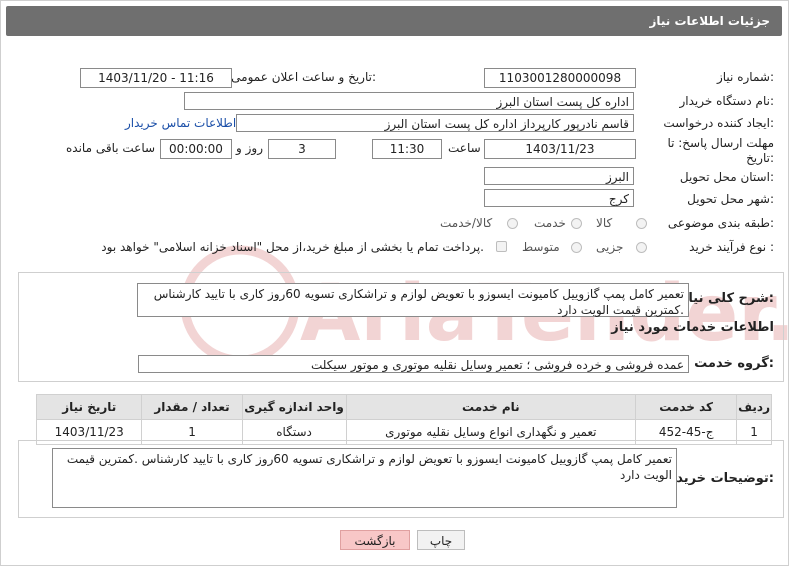  Describe the element at coordinates (192, 407) in the screenshot. I see `col-quantity: تعداد / مقدار` at that location.